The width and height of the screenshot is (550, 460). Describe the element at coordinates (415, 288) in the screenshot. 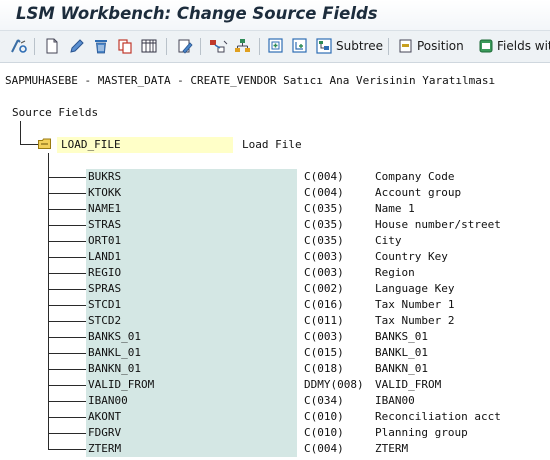

I see `field-description: Language Key` at that location.